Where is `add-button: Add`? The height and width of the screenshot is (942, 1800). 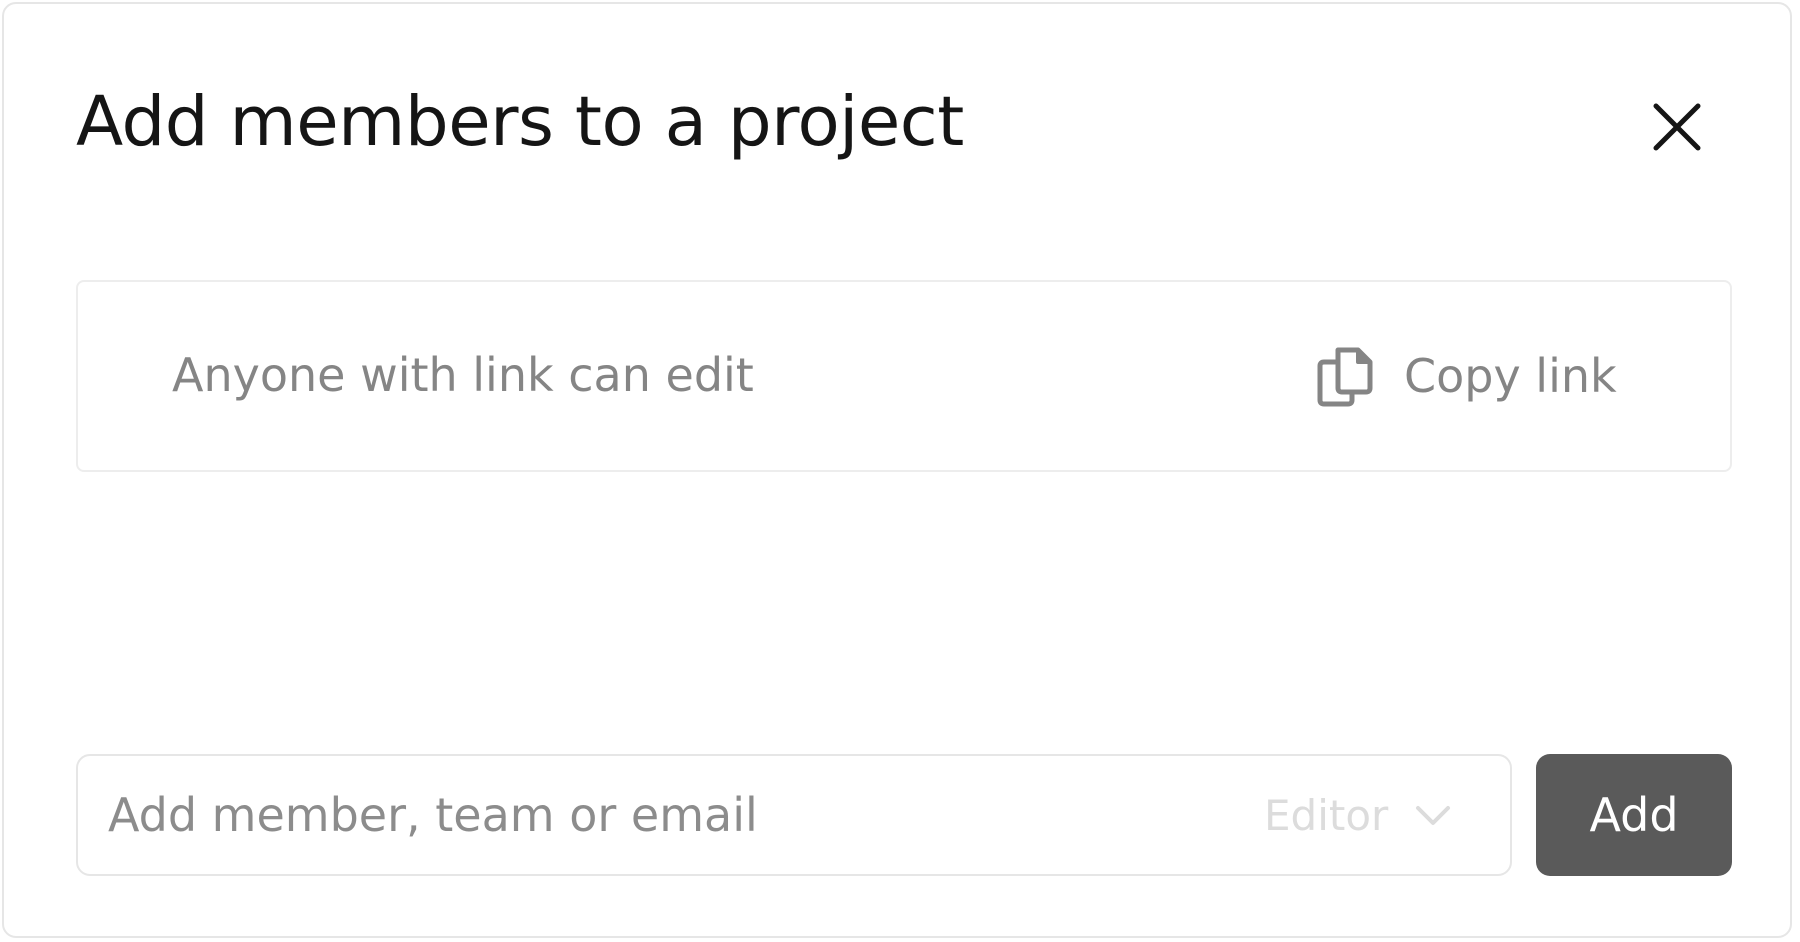 add-button: Add is located at coordinates (1634, 815).